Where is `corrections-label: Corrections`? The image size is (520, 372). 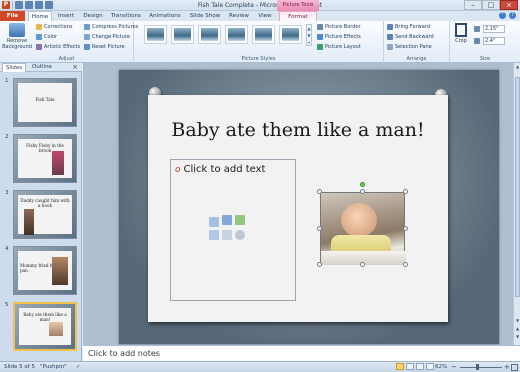
corrections-label: Corrections is located at coordinates (58, 27).